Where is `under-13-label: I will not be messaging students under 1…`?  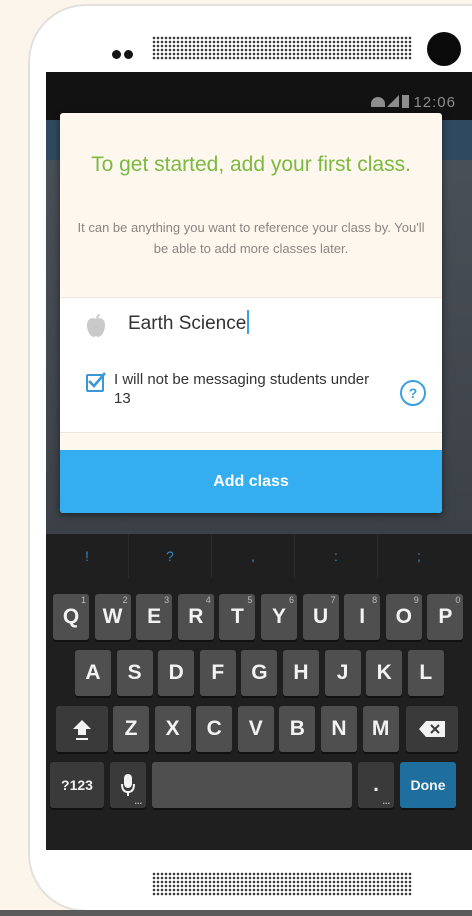
under-13-label: I will not be messaging students under 1… is located at coordinates (242, 389).